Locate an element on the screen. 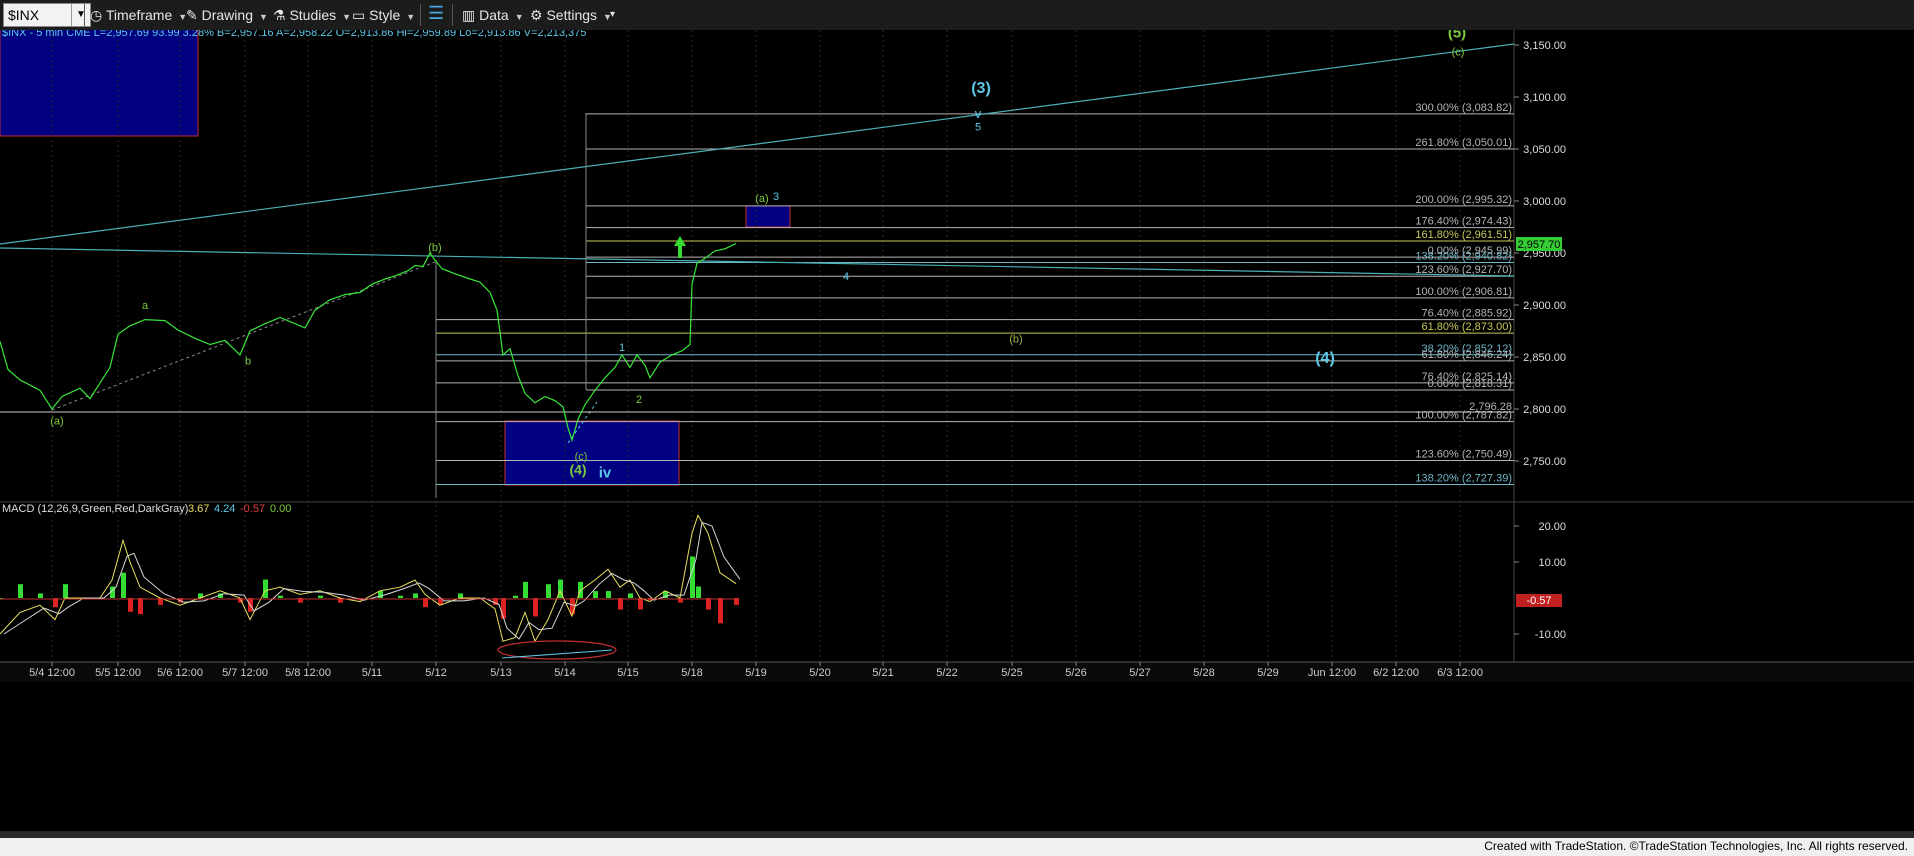  style-menu: ▭ Style ▼ is located at coordinates (383, 15).